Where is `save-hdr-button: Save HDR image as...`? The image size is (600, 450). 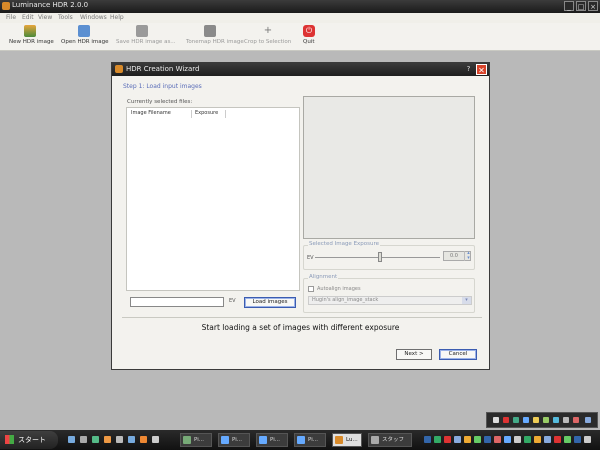
save-hdr-button: Save HDR image as... is located at coordinates (144, 36).